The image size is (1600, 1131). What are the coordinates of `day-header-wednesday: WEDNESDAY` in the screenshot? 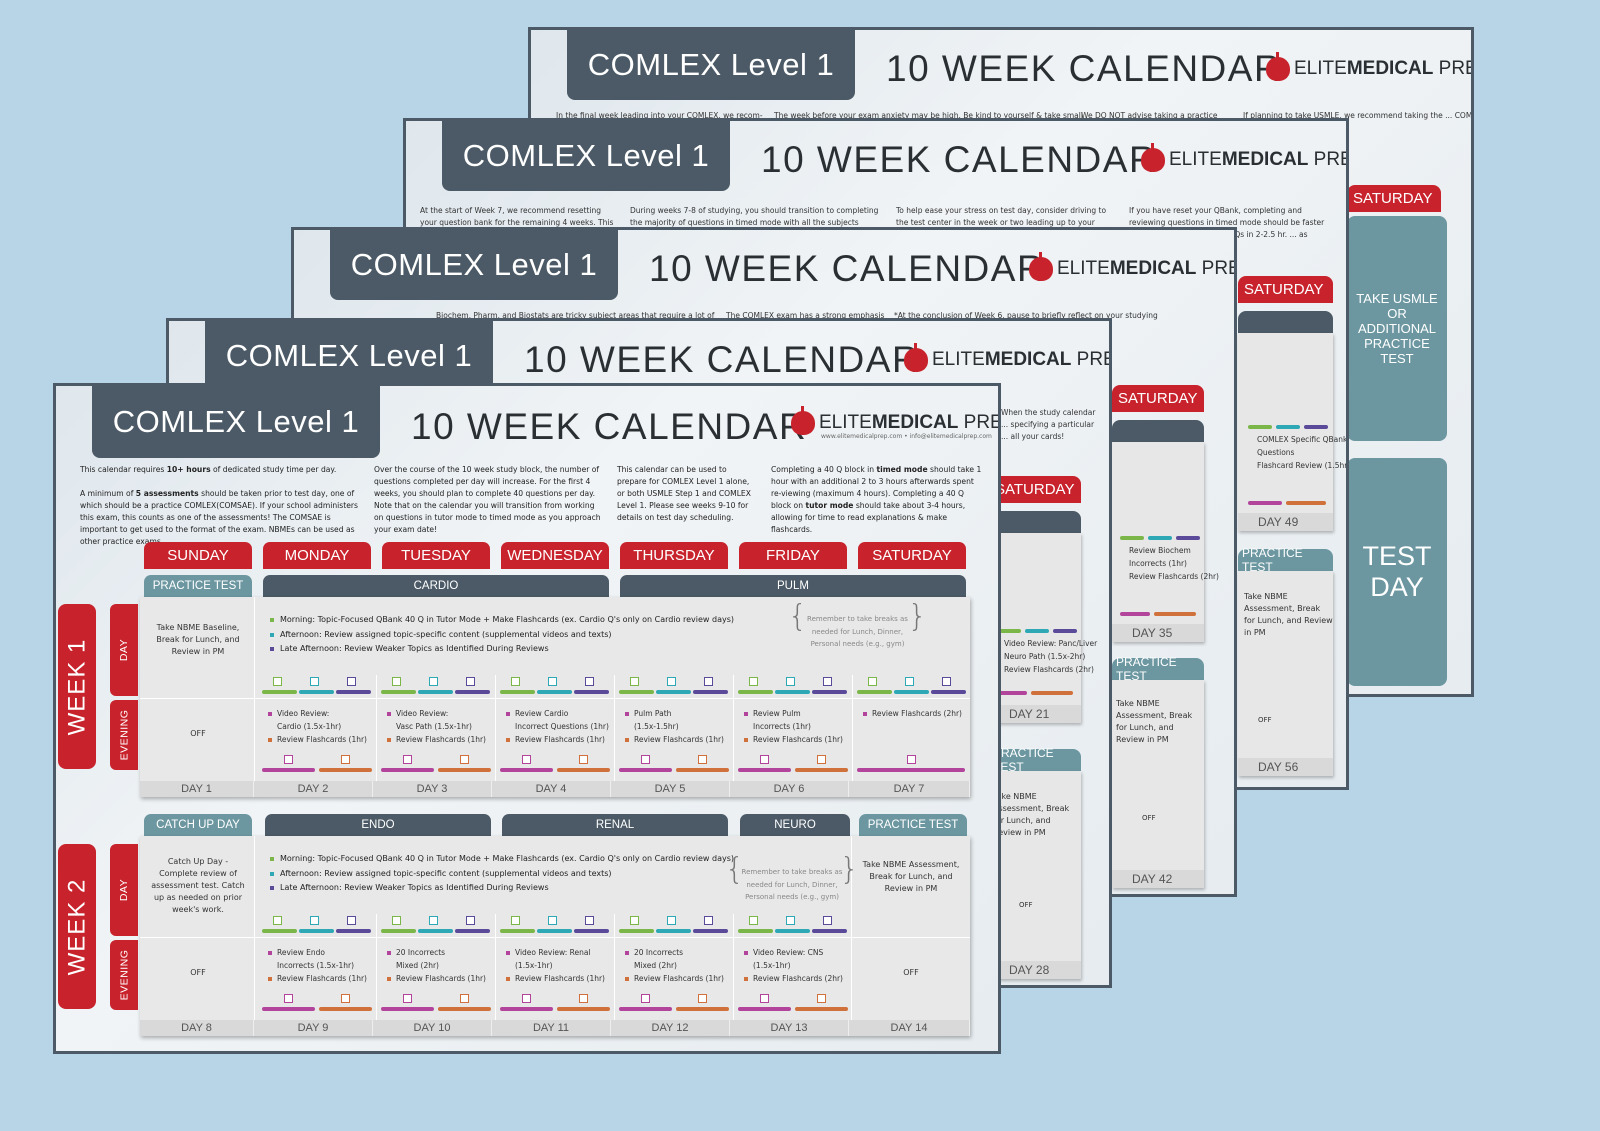 It's located at (555, 555).